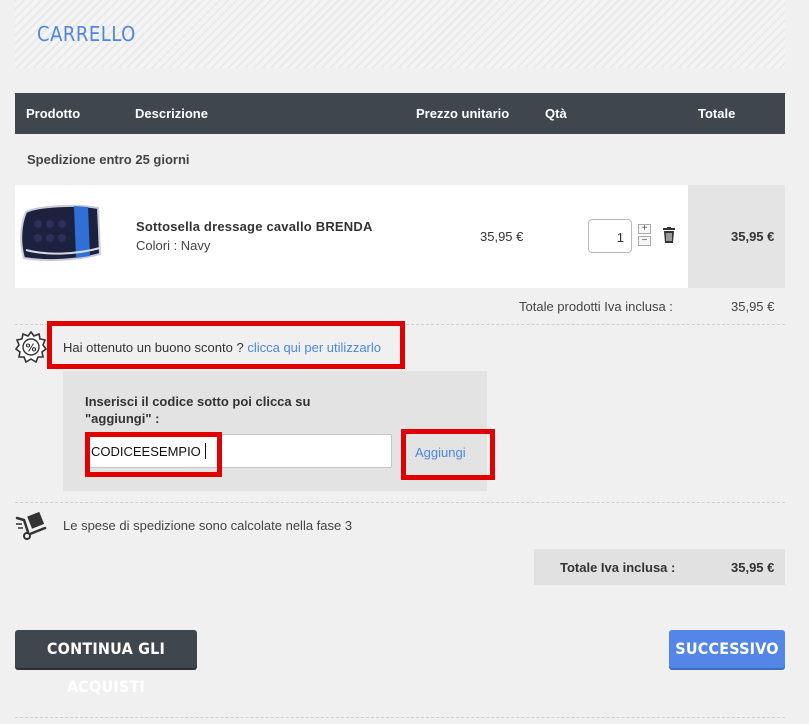 This screenshot has width=809, height=724. What do you see at coordinates (173, 245) in the screenshot?
I see `product-color: Colori : Navy` at bounding box center [173, 245].